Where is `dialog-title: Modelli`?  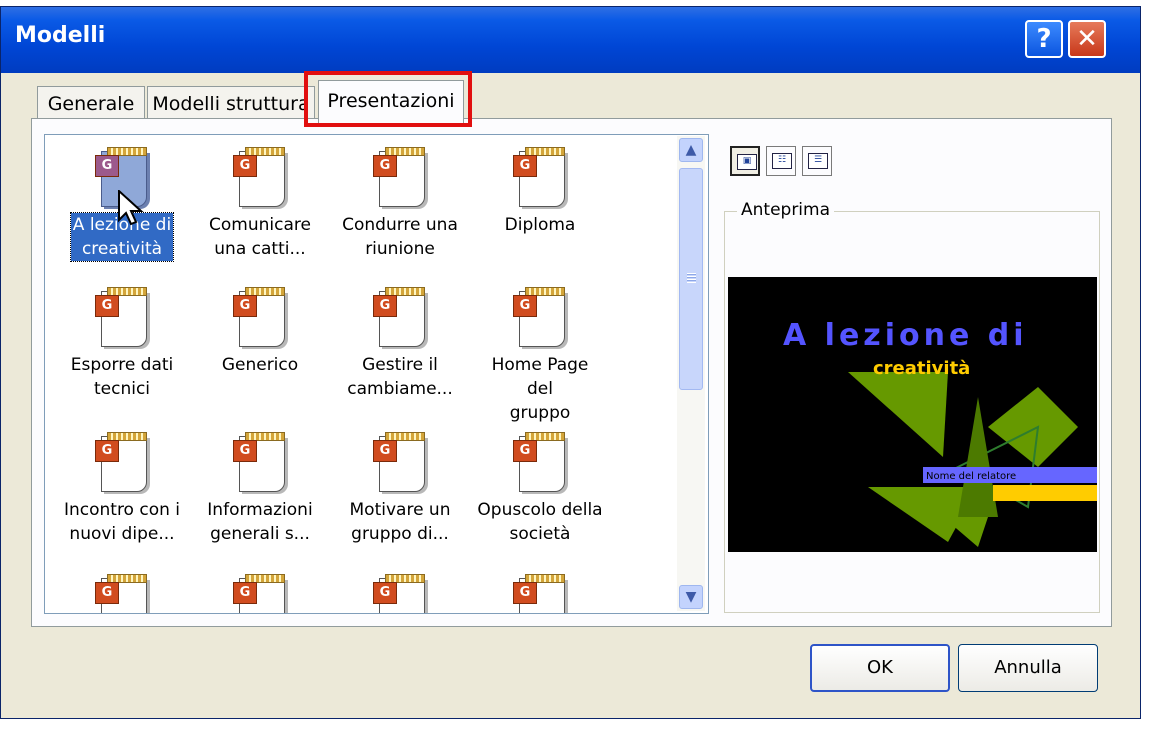 dialog-title: Modelli is located at coordinates (60, 35).